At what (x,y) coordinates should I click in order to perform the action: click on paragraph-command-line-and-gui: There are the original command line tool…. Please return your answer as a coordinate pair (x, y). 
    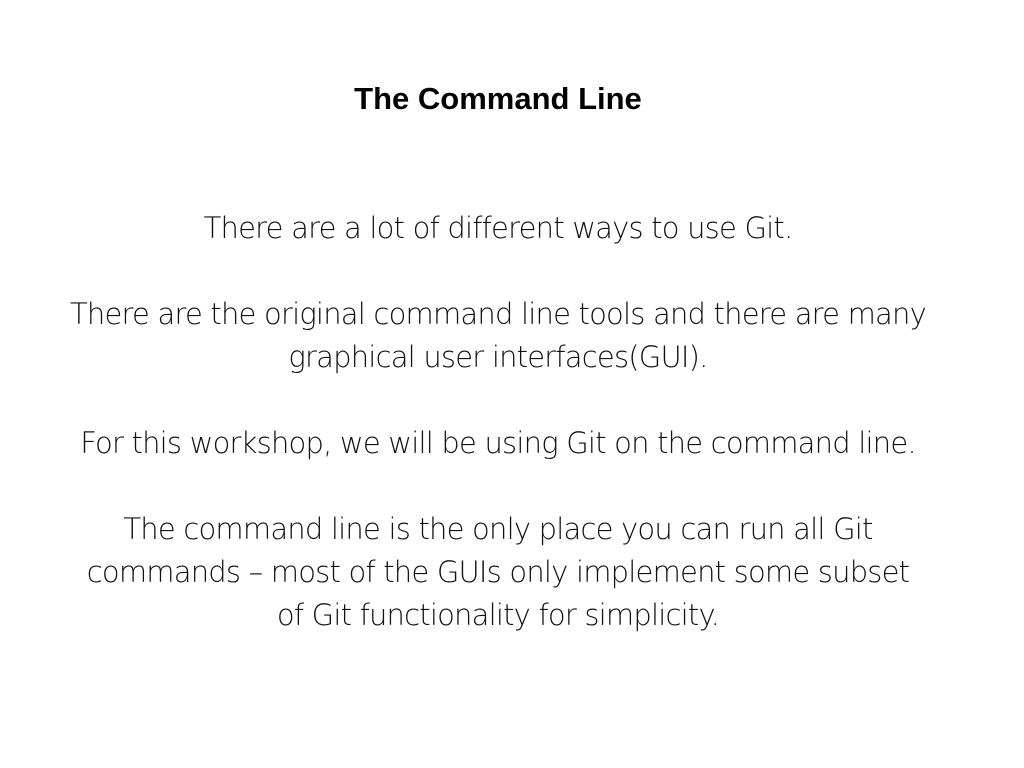
    Looking at the image, I should click on (498, 336).